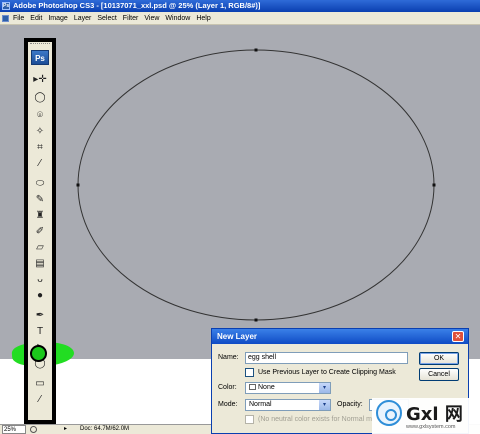 This screenshot has width=480, height=434. What do you see at coordinates (40, 184) in the screenshot?
I see `spot-healing-tool-icon: ⬭` at bounding box center [40, 184].